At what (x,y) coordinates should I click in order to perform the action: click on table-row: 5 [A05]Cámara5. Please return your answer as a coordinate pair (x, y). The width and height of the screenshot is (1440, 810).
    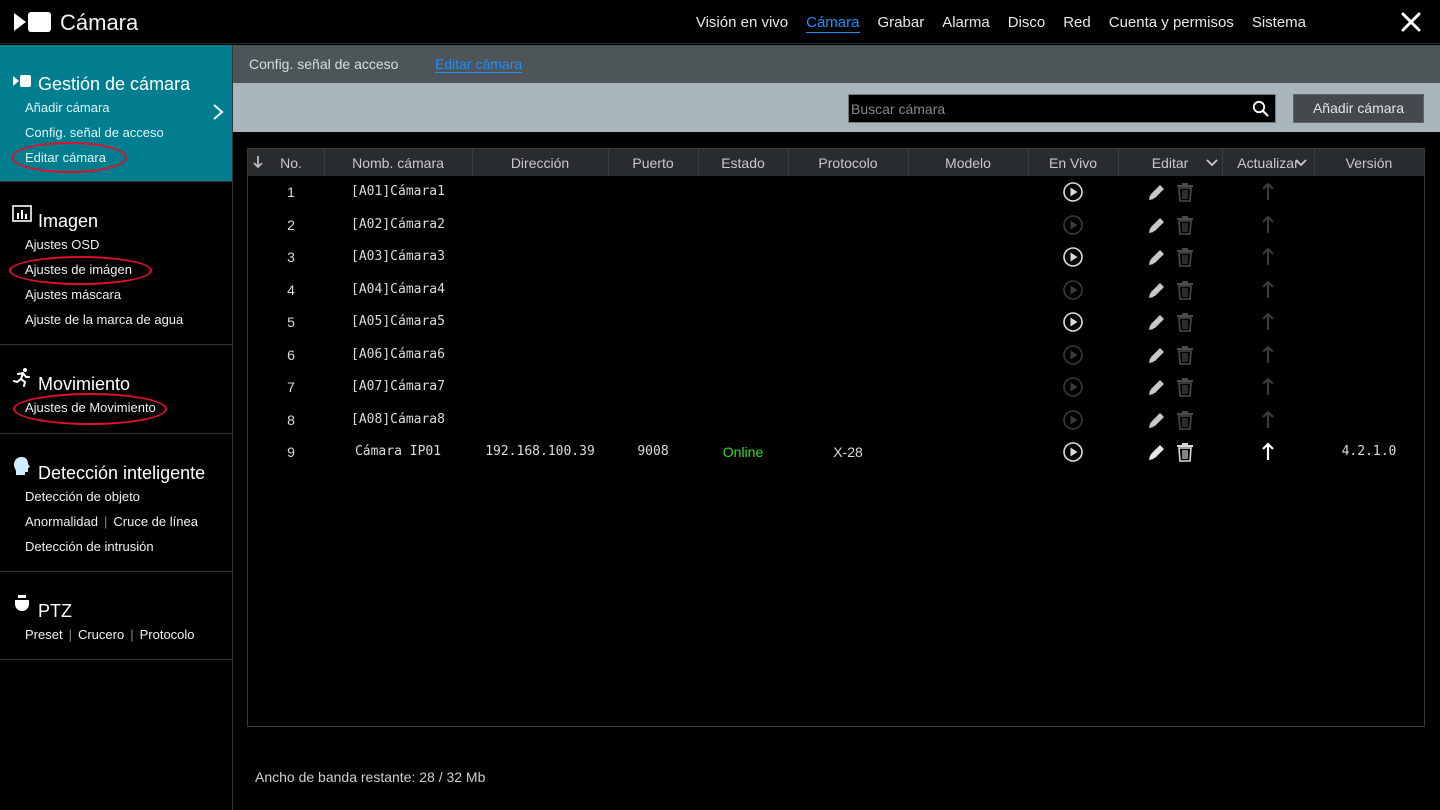
    Looking at the image, I should click on (836, 322).